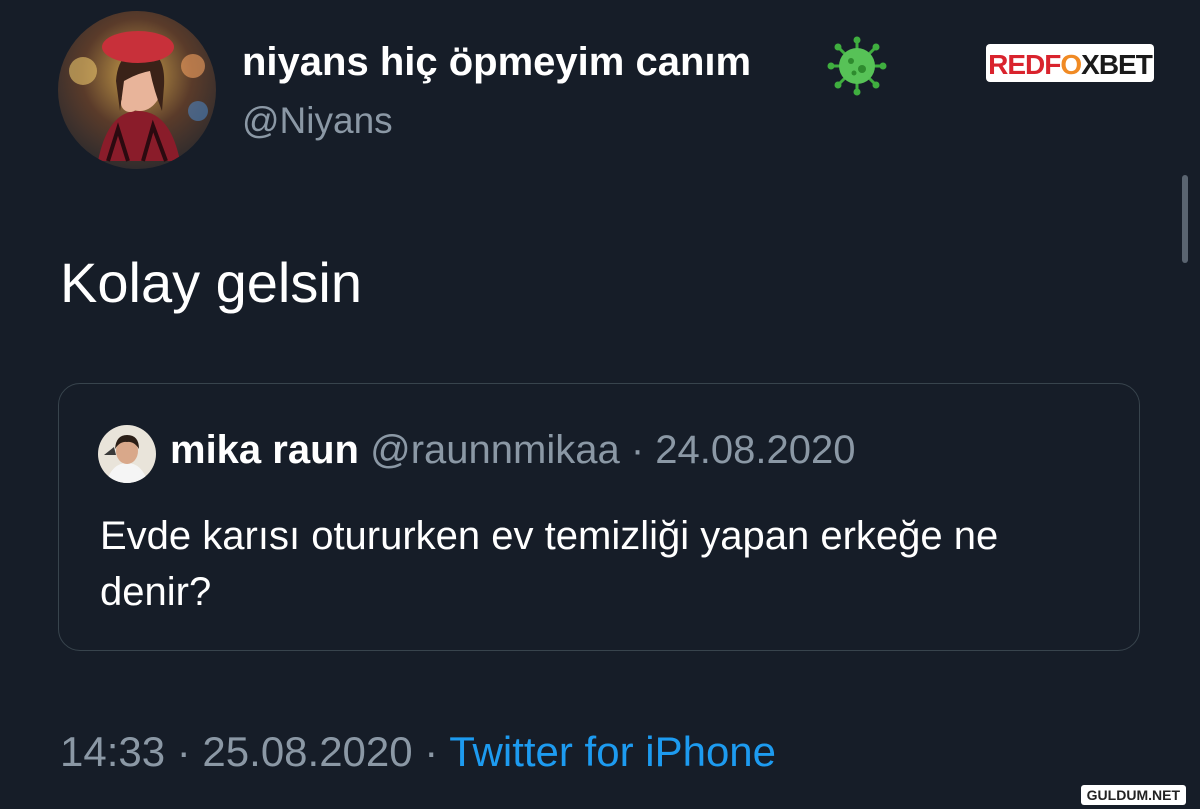 This screenshot has width=1200, height=809. I want to click on svg-text: REDFOXBET, so click(1070, 64).